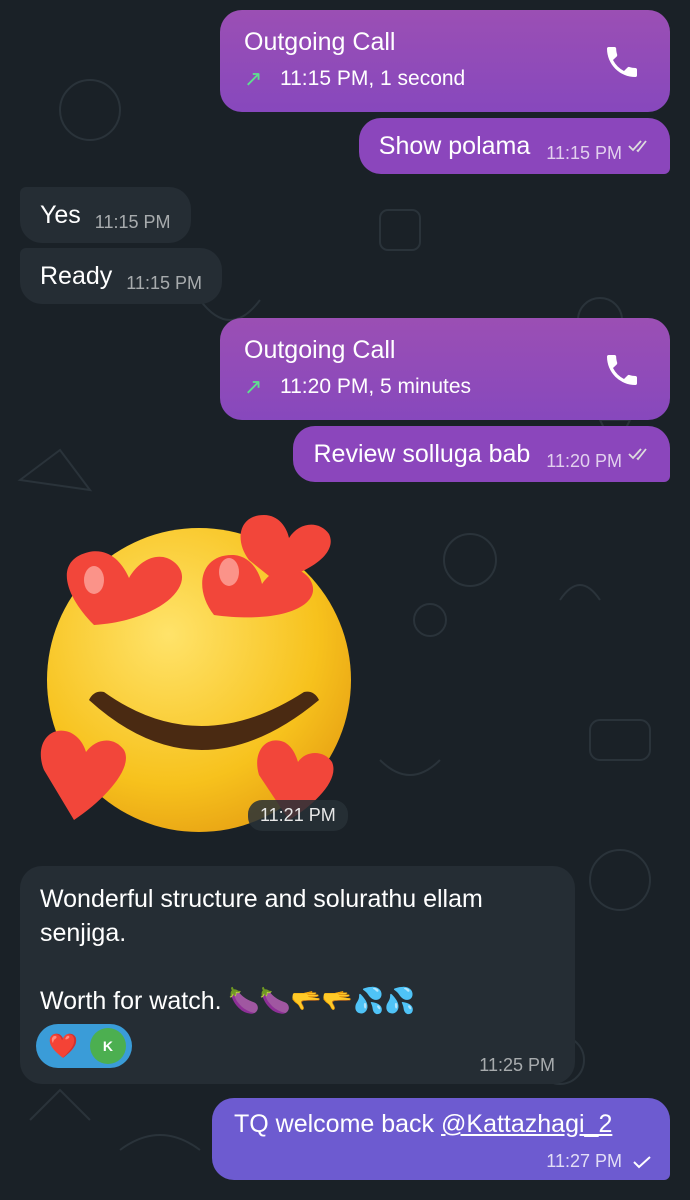 The height and width of the screenshot is (1200, 690). Describe the element at coordinates (83, 933) in the screenshot. I see `message-line: senjiga.` at that location.